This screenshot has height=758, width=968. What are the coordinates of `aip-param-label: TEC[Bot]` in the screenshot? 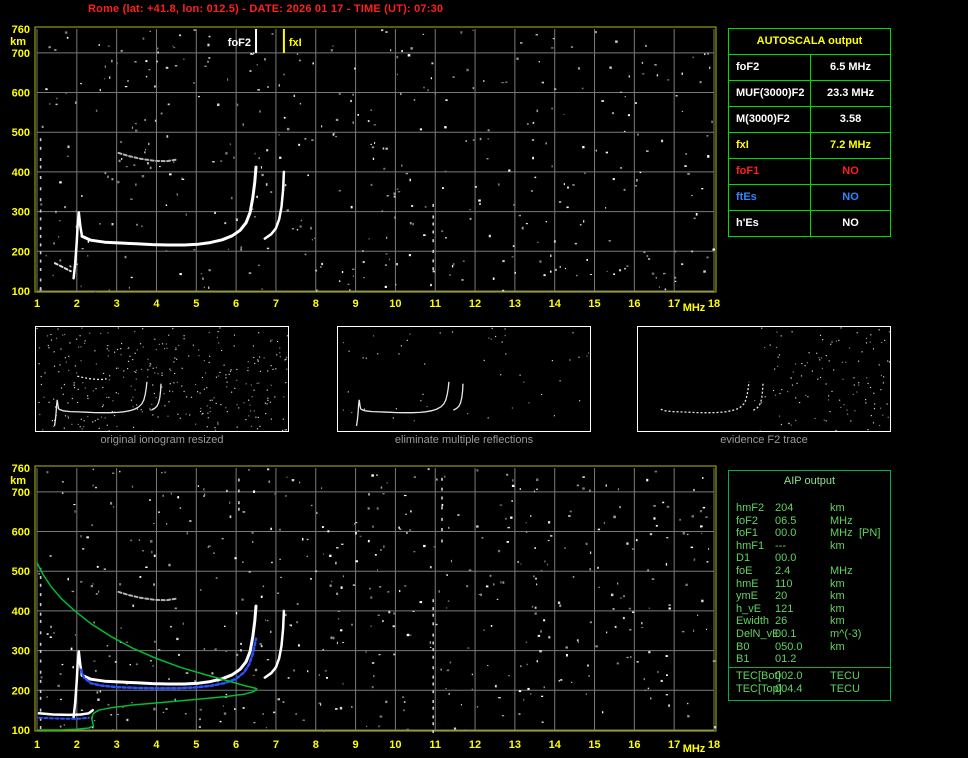 It's located at (758, 676).